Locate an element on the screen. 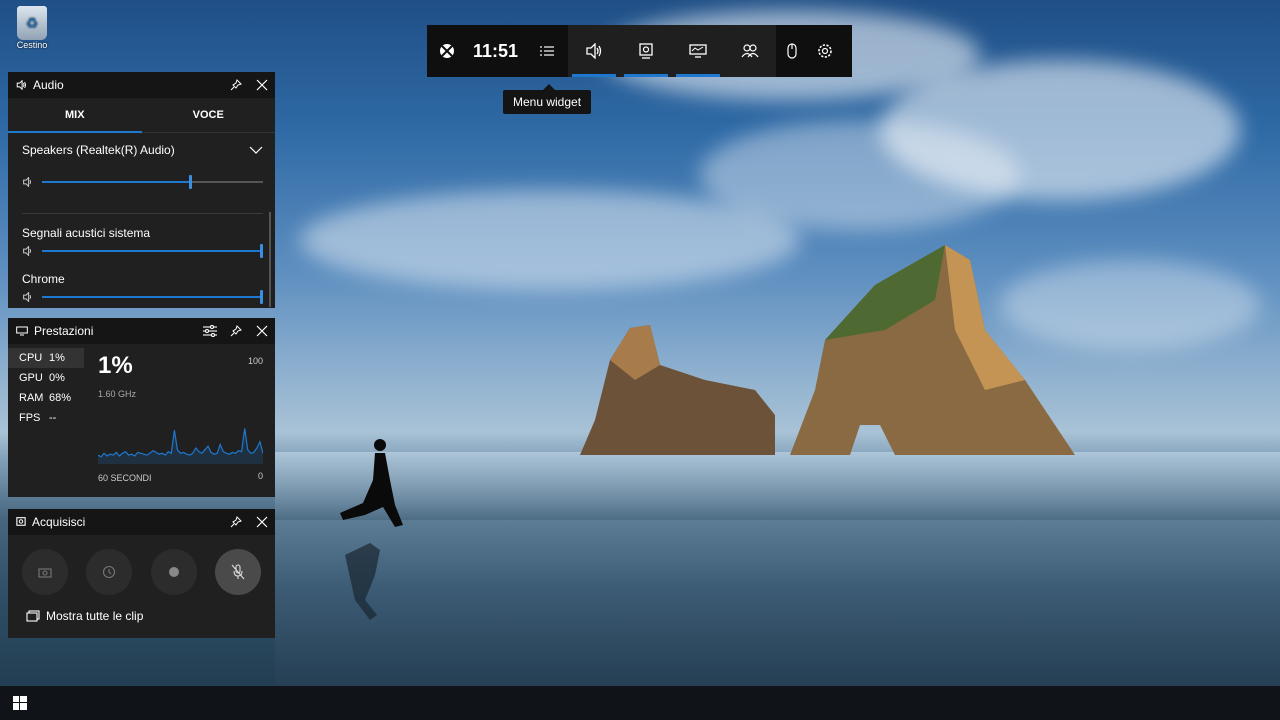 Image resolution: width=1280 pixels, height=720 pixels. cpu-sparkline is located at coordinates (180, 446).